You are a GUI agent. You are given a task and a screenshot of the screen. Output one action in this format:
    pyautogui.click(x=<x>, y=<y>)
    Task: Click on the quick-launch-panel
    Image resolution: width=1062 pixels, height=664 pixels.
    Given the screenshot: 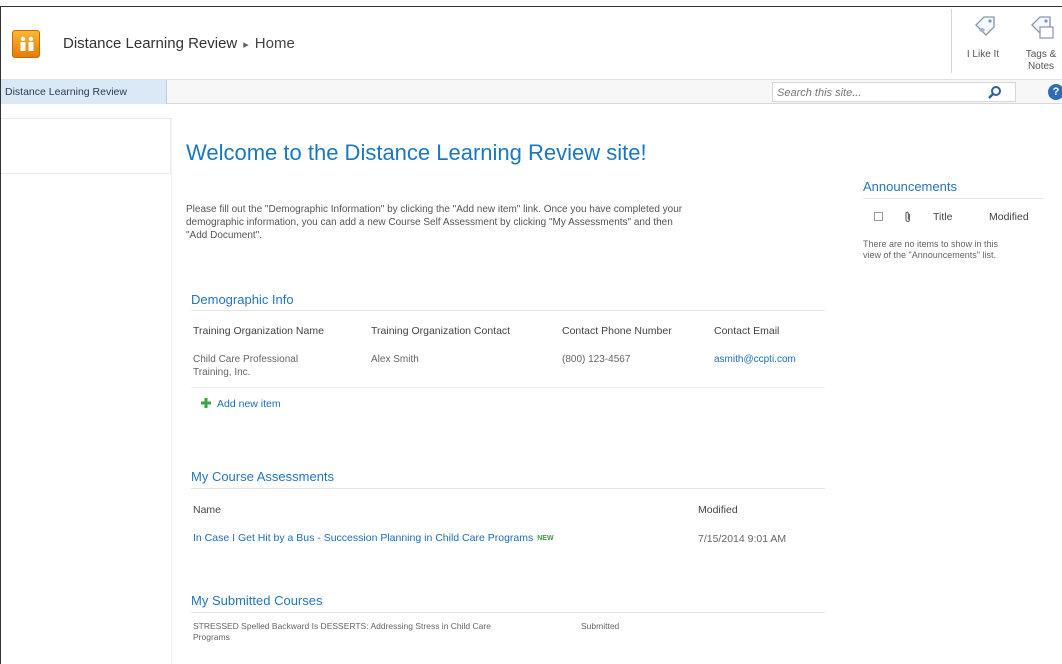 What is the action you would take?
    pyautogui.click(x=86, y=146)
    